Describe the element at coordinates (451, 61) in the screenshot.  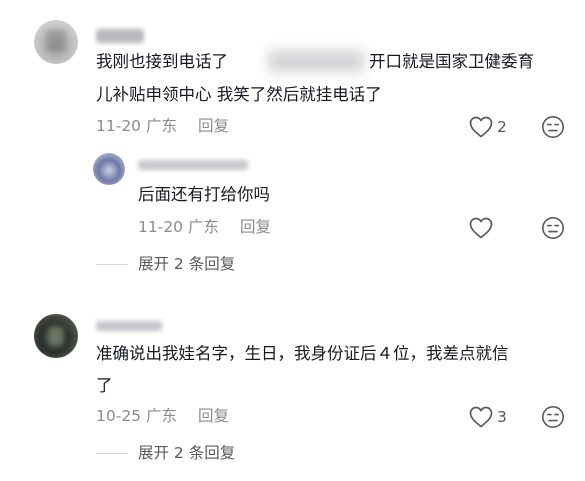
I see `comment-text-line: 开口就是国家卫健委育` at that location.